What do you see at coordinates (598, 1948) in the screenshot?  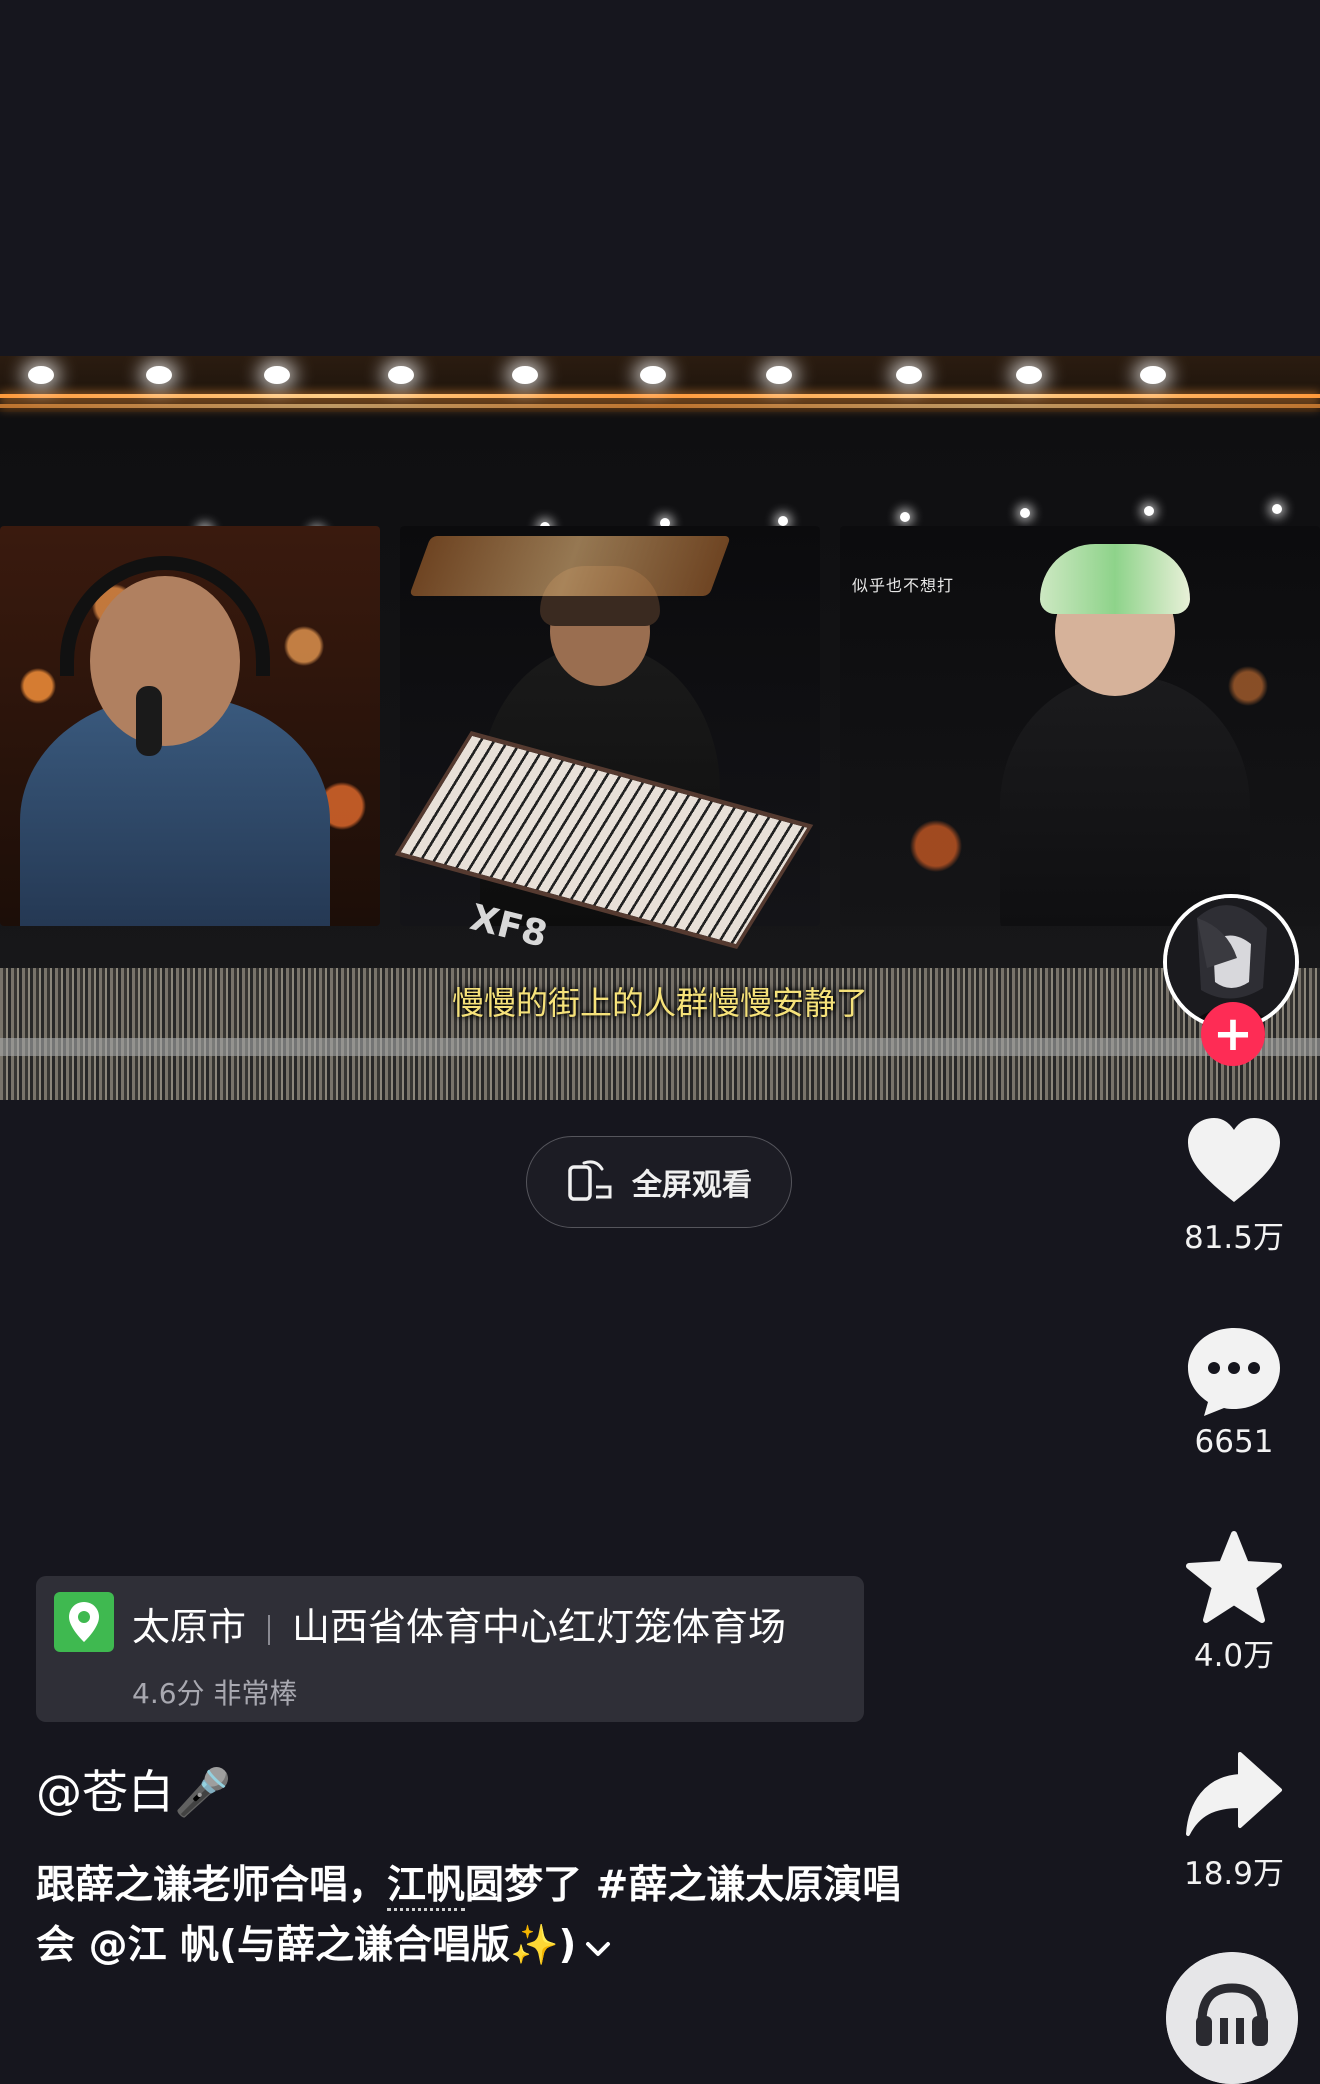 I see `chevron-down-icon` at bounding box center [598, 1948].